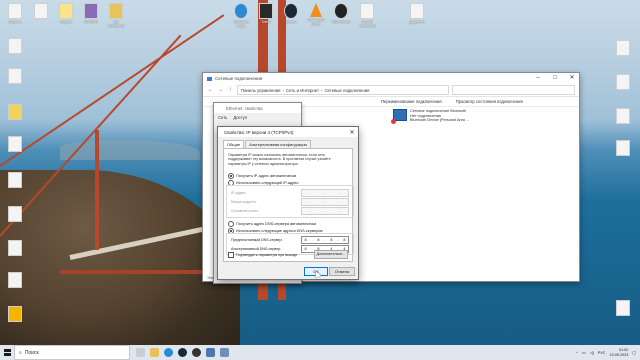  What do you see at coordinates (592, 352) in the screenshot?
I see `volume-icon: ◁)` at bounding box center [592, 352].